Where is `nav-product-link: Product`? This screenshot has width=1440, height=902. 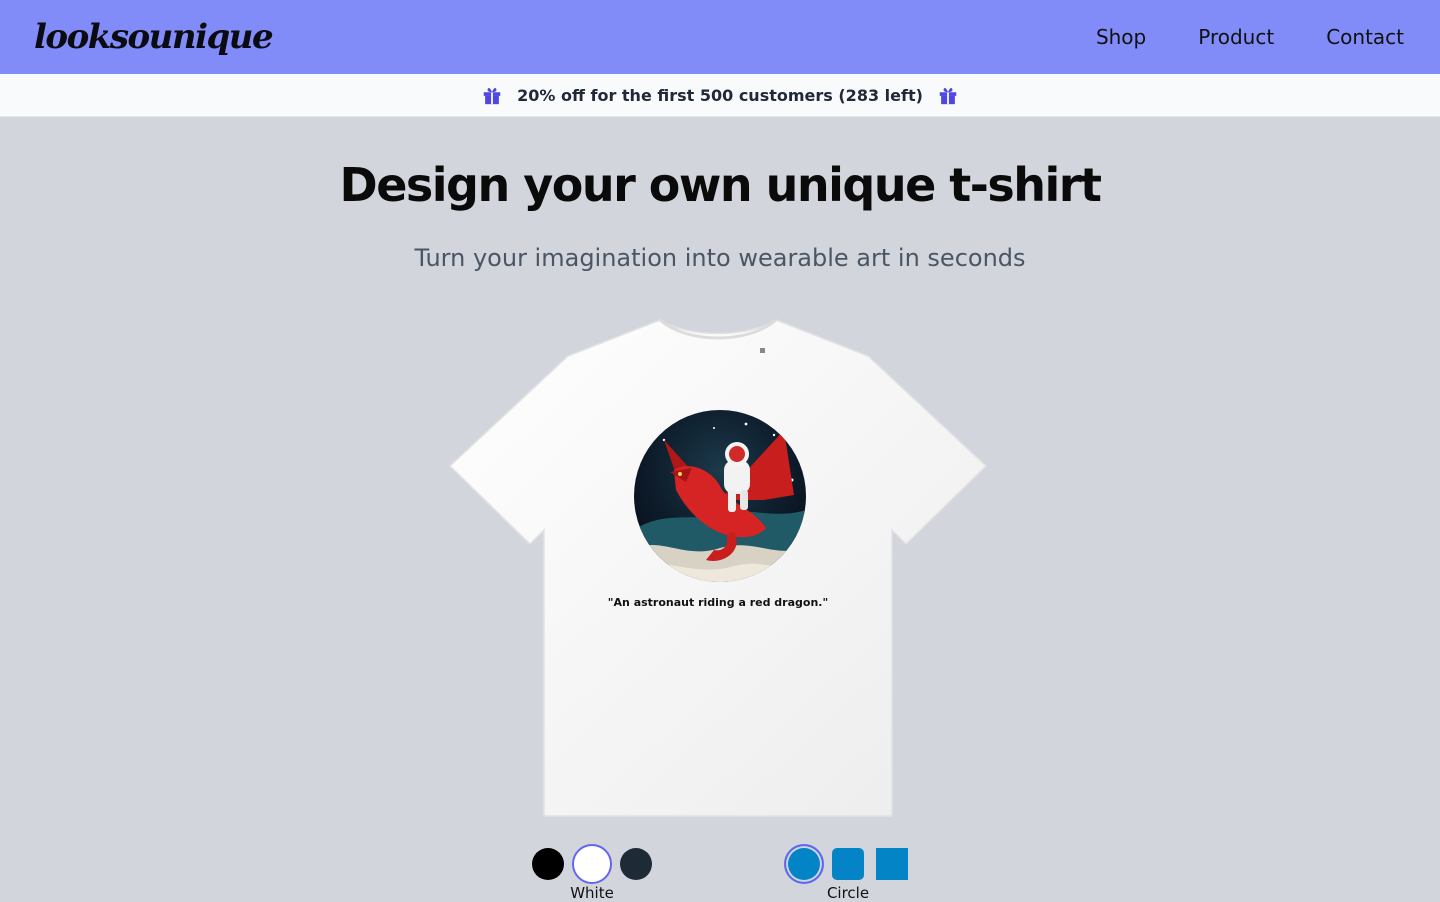
nav-product-link: Product is located at coordinates (1236, 37).